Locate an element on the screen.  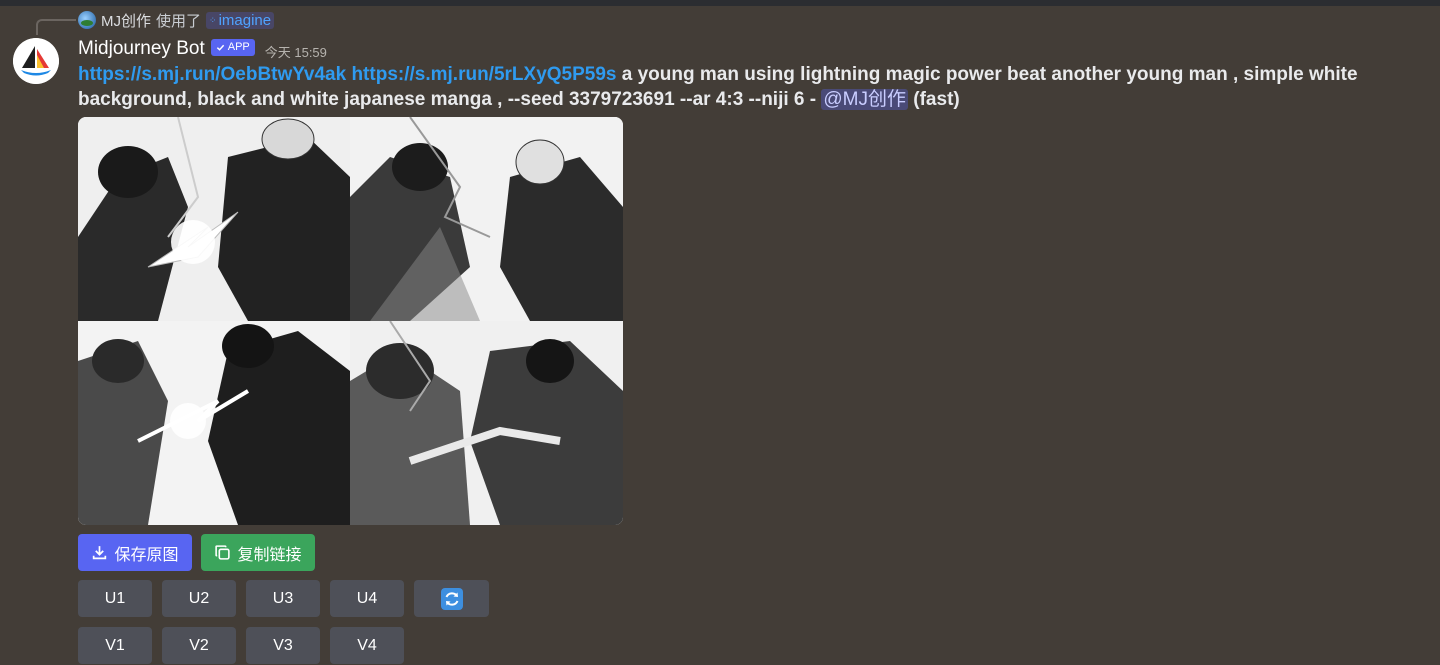
reply-reference: MJ创作 使用了 ⁘ imagine is located at coordinates (176, 20).